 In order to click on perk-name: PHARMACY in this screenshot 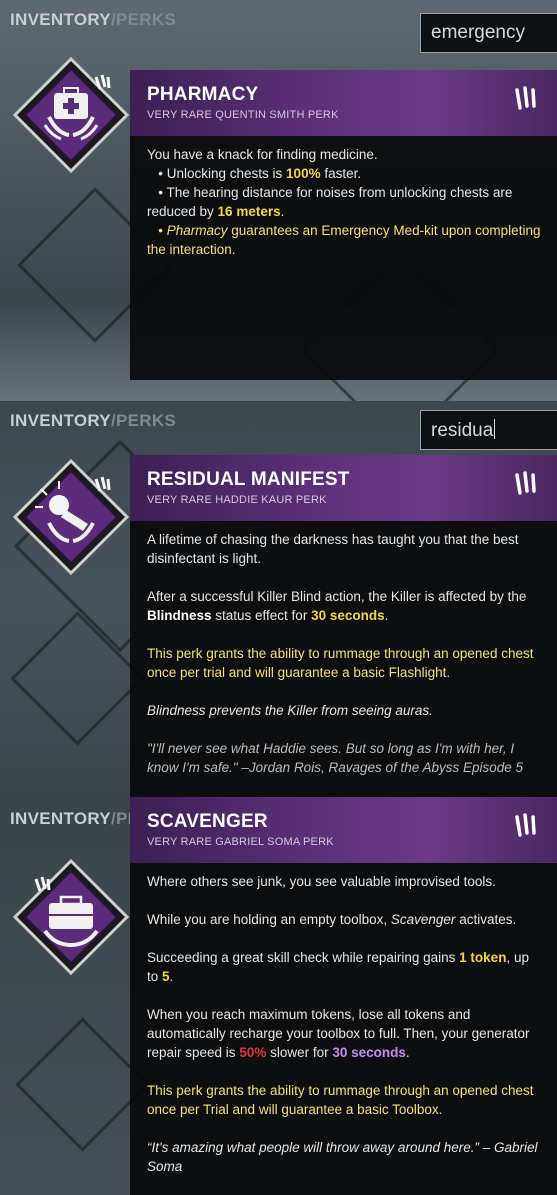, I will do `click(203, 94)`.